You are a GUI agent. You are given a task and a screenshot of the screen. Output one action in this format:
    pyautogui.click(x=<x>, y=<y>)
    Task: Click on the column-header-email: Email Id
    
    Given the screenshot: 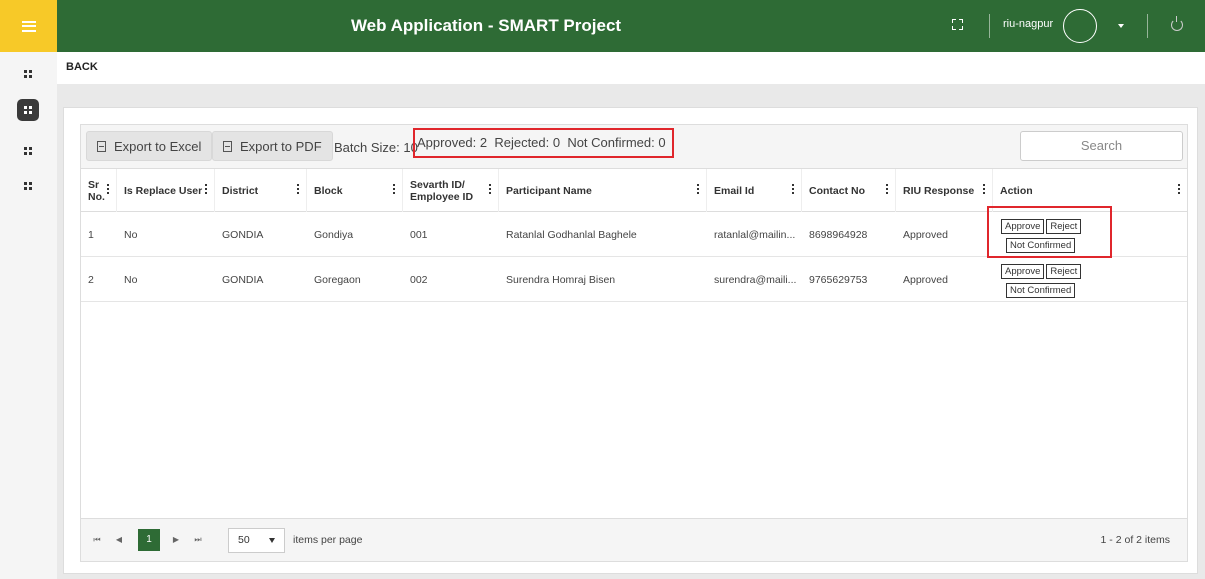 What is the action you would take?
    pyautogui.click(x=754, y=190)
    